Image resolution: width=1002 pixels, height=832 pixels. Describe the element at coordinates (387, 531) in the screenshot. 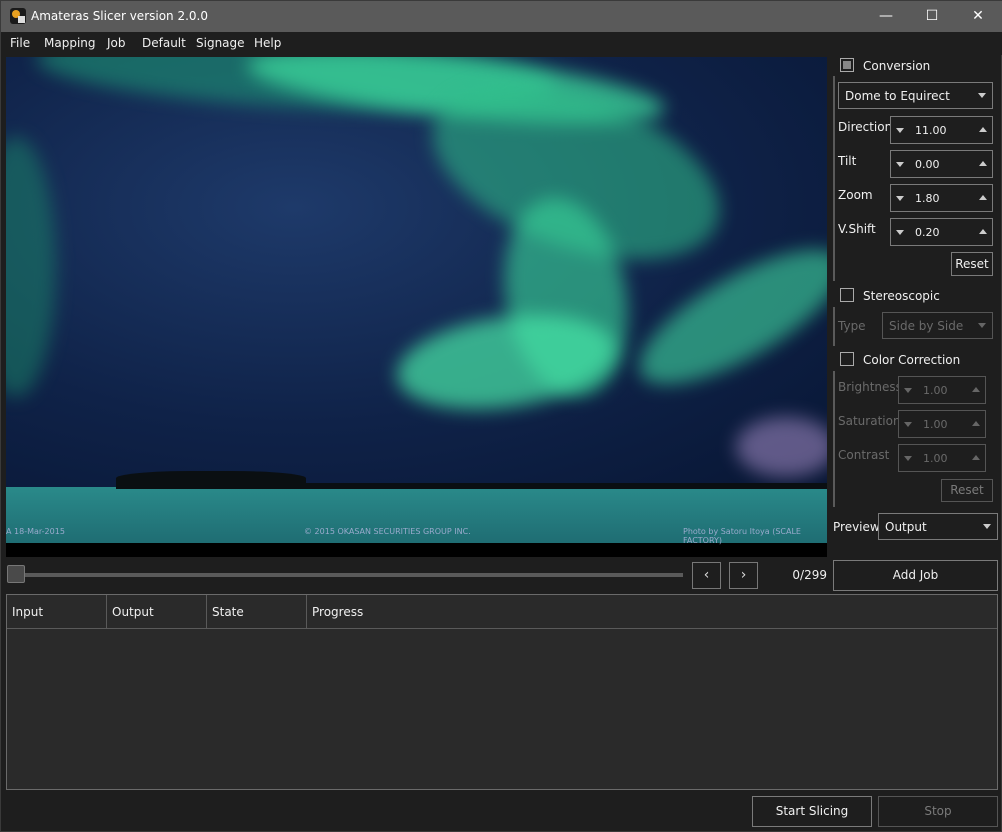

I see `watermark-copyright: © 2015 OKASAN SECURITIES GROUP INC.` at that location.